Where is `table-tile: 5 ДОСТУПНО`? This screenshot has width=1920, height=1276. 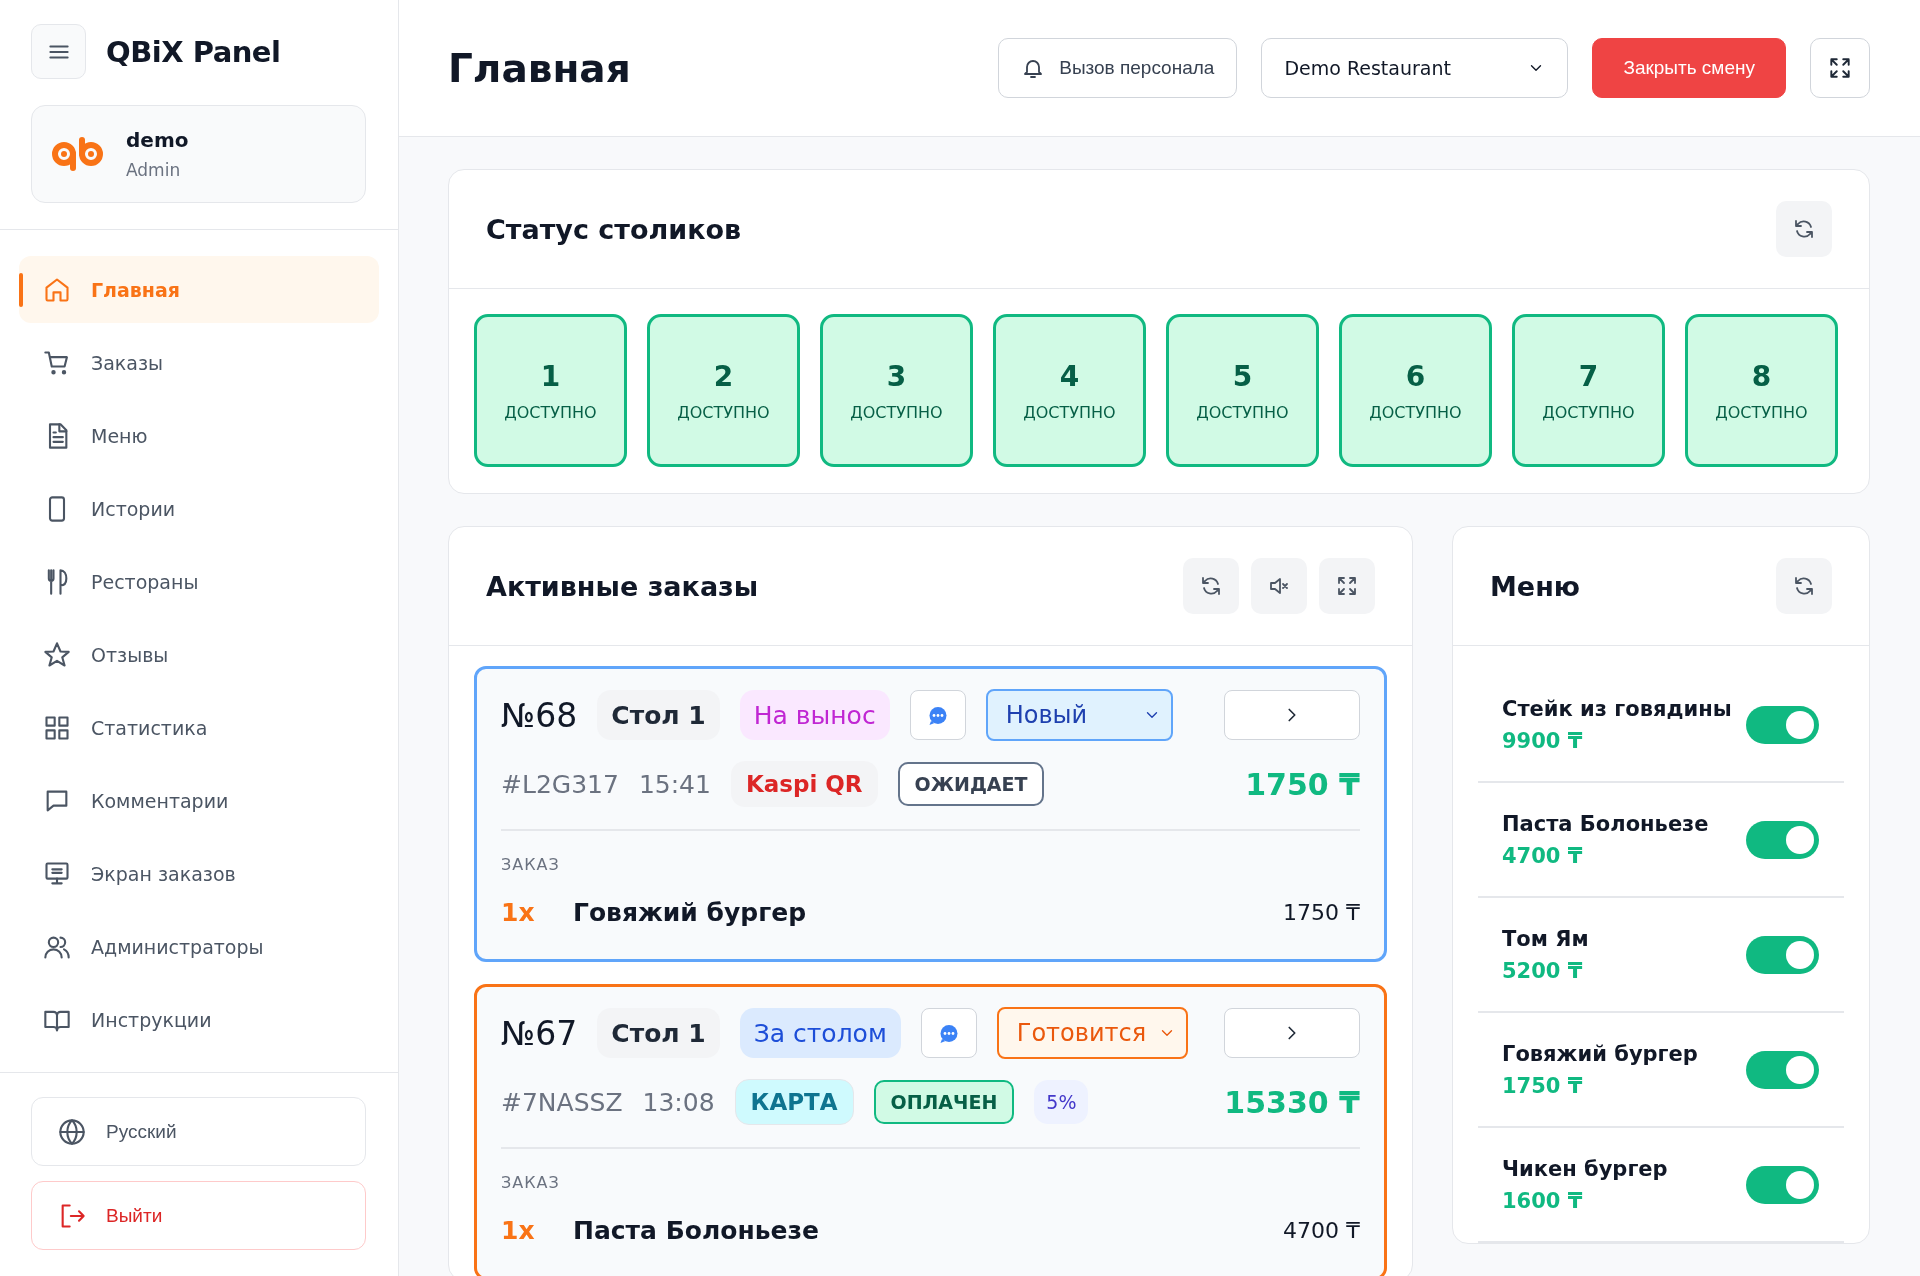 table-tile: 5 ДОСТУПНО is located at coordinates (1242, 390).